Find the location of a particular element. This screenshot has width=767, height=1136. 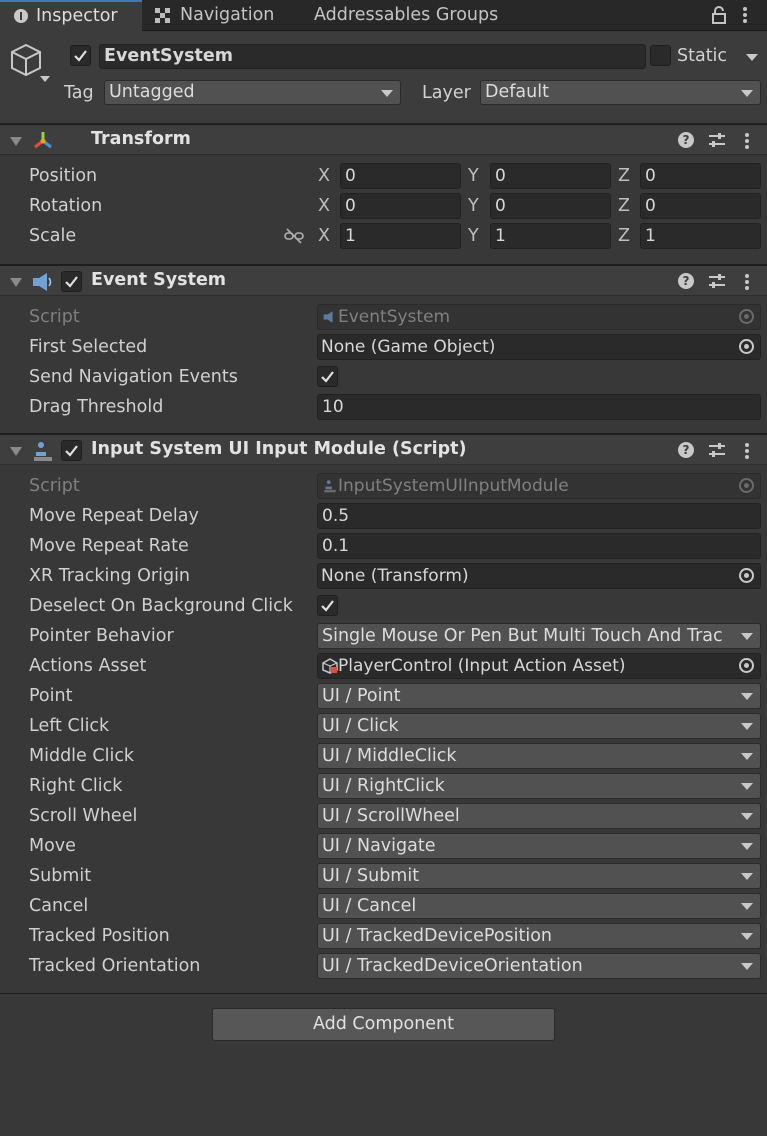

transform-rotation-y-field: 0 is located at coordinates (550, 206).